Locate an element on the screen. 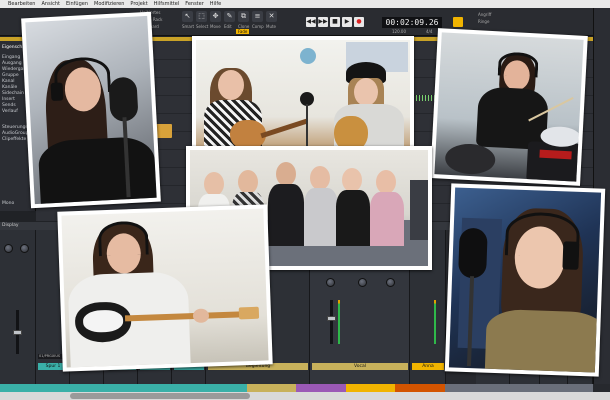 Image resolution: width=610 pixels, height=400 pixels. clone-tool-icon: ⧉ is located at coordinates (243, 16).